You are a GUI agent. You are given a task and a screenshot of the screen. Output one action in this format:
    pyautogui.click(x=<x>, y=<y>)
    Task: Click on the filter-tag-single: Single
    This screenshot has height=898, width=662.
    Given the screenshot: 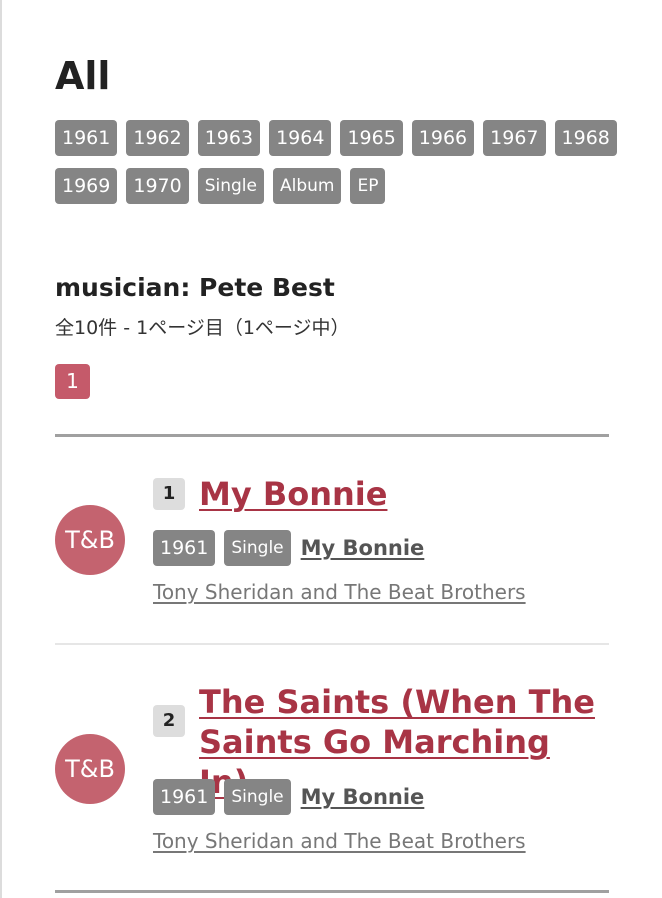 What is the action you would take?
    pyautogui.click(x=230, y=186)
    